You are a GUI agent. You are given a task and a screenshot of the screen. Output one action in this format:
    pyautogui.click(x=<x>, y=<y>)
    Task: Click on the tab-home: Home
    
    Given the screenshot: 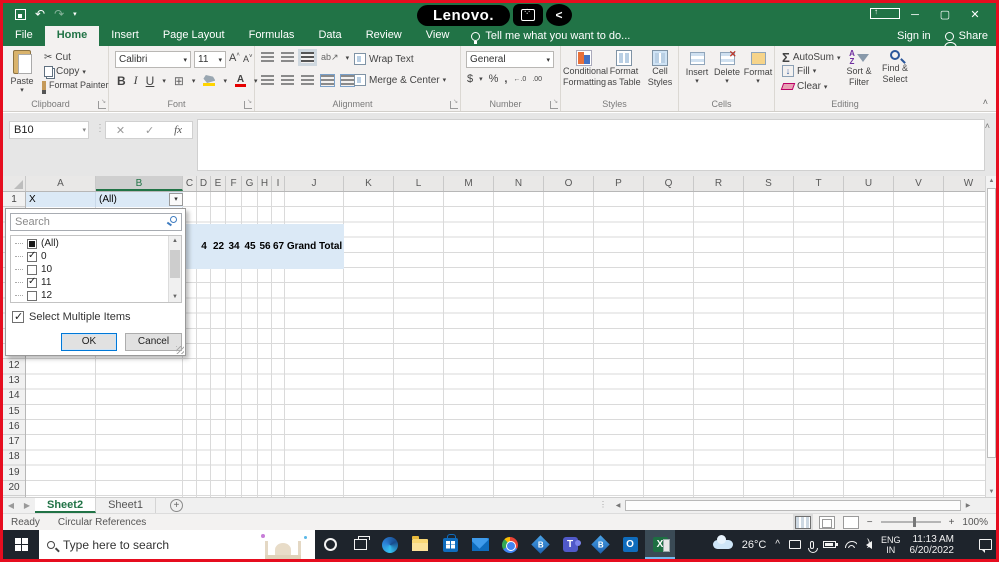 What is the action you would take?
    pyautogui.click(x=72, y=36)
    